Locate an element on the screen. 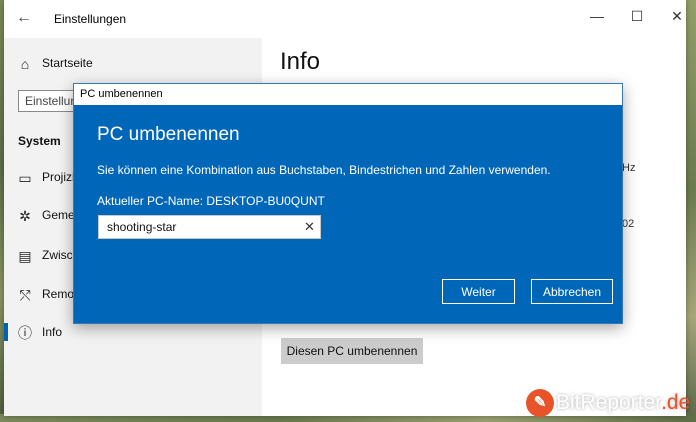  clipboard-icon: ▤ is located at coordinates (25, 256).